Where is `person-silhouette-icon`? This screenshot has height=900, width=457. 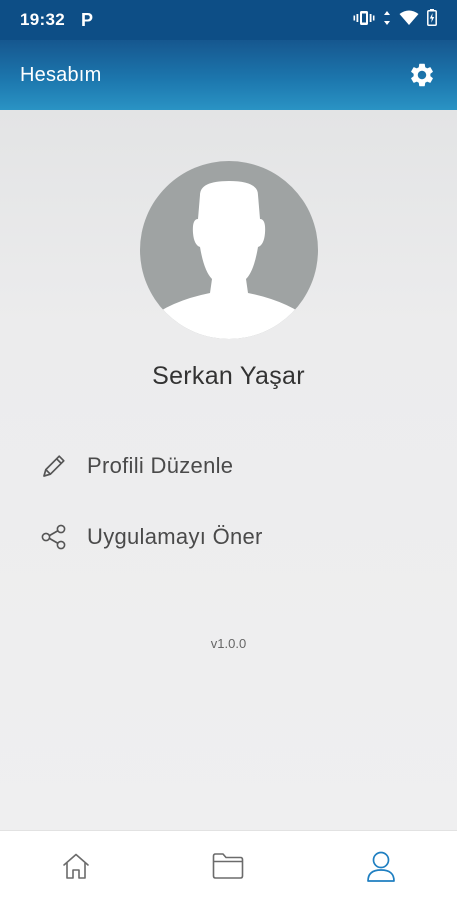 person-silhouette-icon is located at coordinates (229, 260).